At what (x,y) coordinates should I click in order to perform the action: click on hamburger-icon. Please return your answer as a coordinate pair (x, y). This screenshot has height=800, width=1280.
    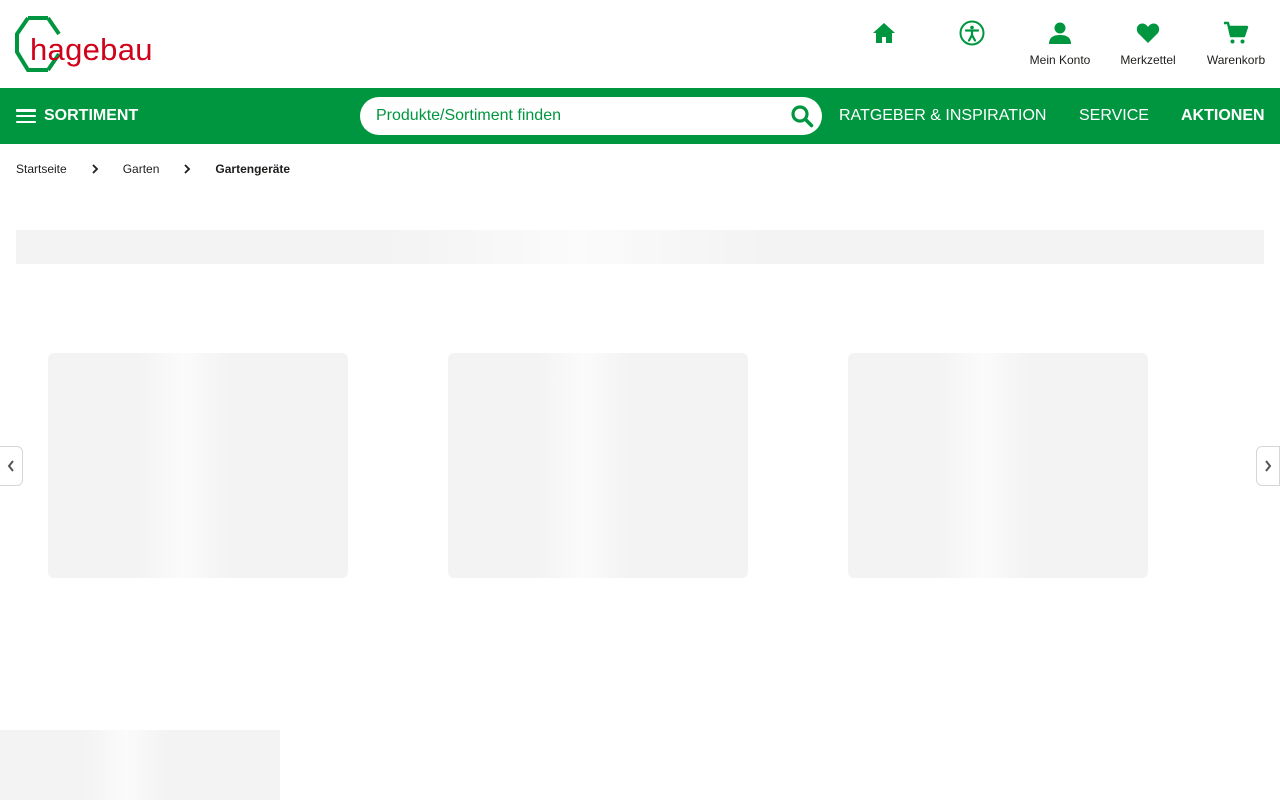
    Looking at the image, I should click on (26, 116).